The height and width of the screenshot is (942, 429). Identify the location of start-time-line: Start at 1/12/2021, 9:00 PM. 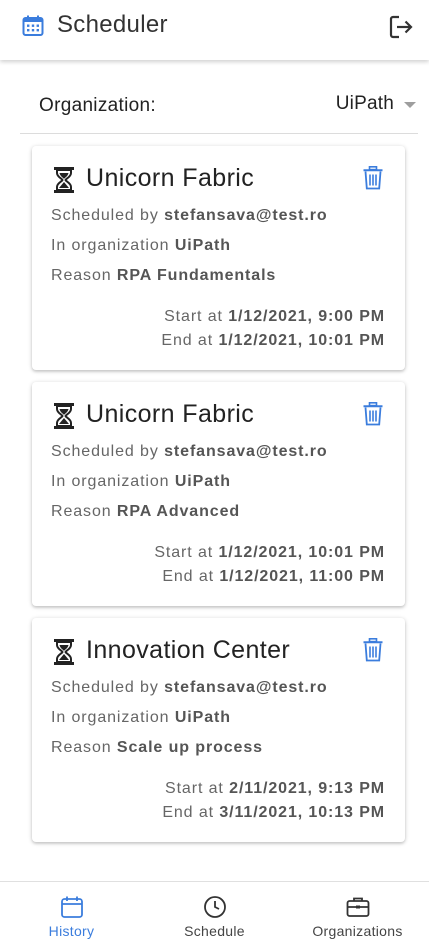
(274, 317).